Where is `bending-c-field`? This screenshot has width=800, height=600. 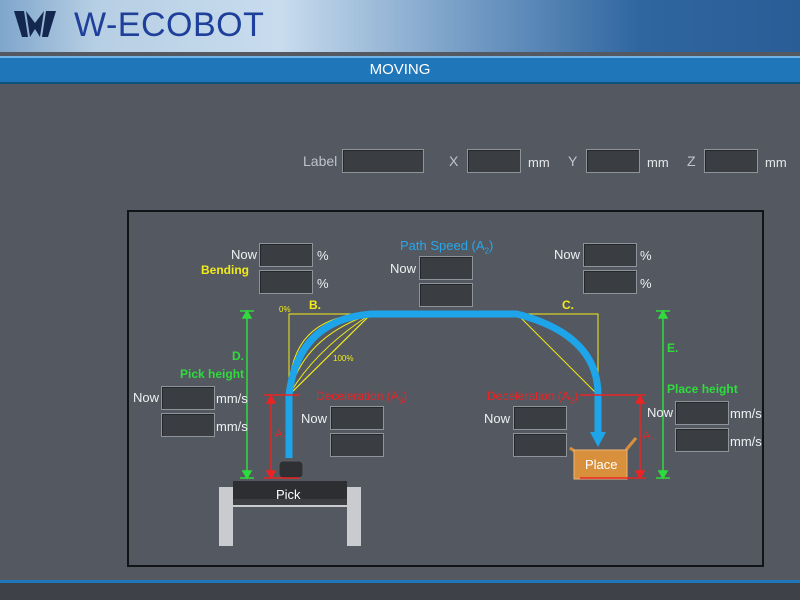 bending-c-field is located at coordinates (610, 282).